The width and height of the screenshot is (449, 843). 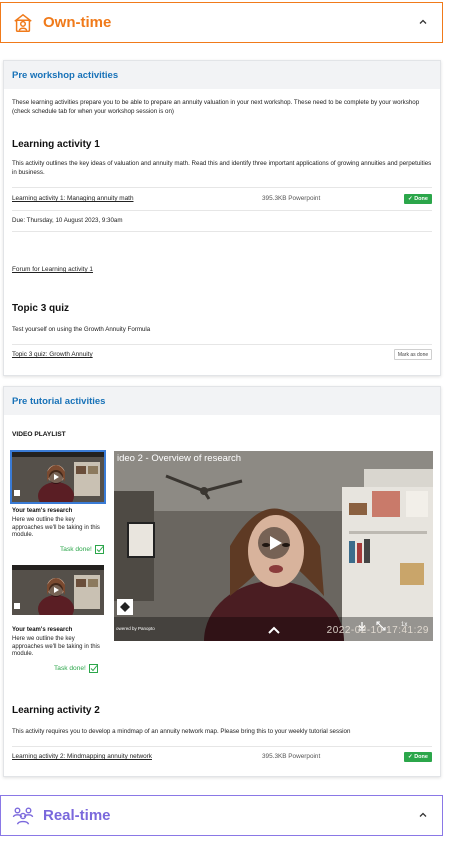 What do you see at coordinates (41, 308) in the screenshot?
I see `quiz-title: Topic 3 quiz` at bounding box center [41, 308].